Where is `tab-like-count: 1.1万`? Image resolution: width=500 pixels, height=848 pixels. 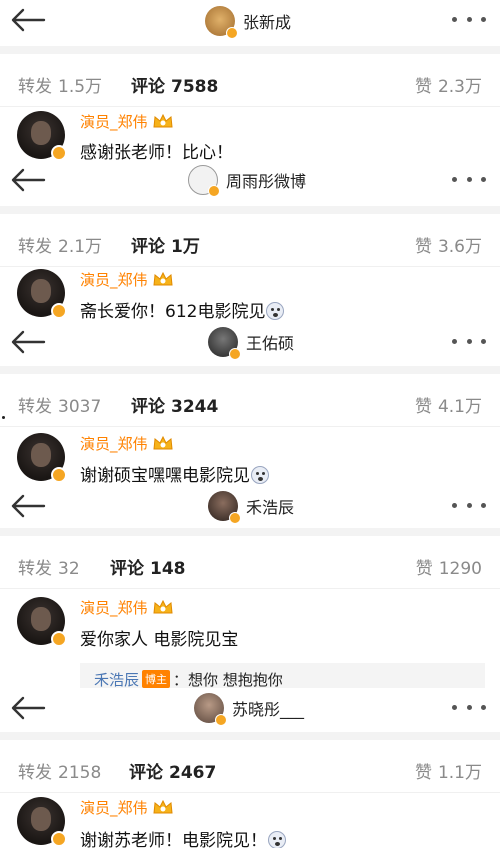
tab-like-count: 1.1万 is located at coordinates (459, 773).